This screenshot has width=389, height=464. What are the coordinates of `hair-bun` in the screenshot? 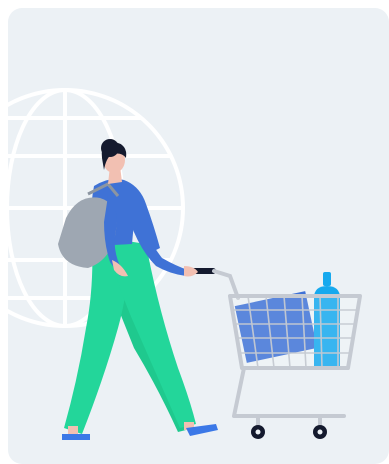 It's located at (110, 148).